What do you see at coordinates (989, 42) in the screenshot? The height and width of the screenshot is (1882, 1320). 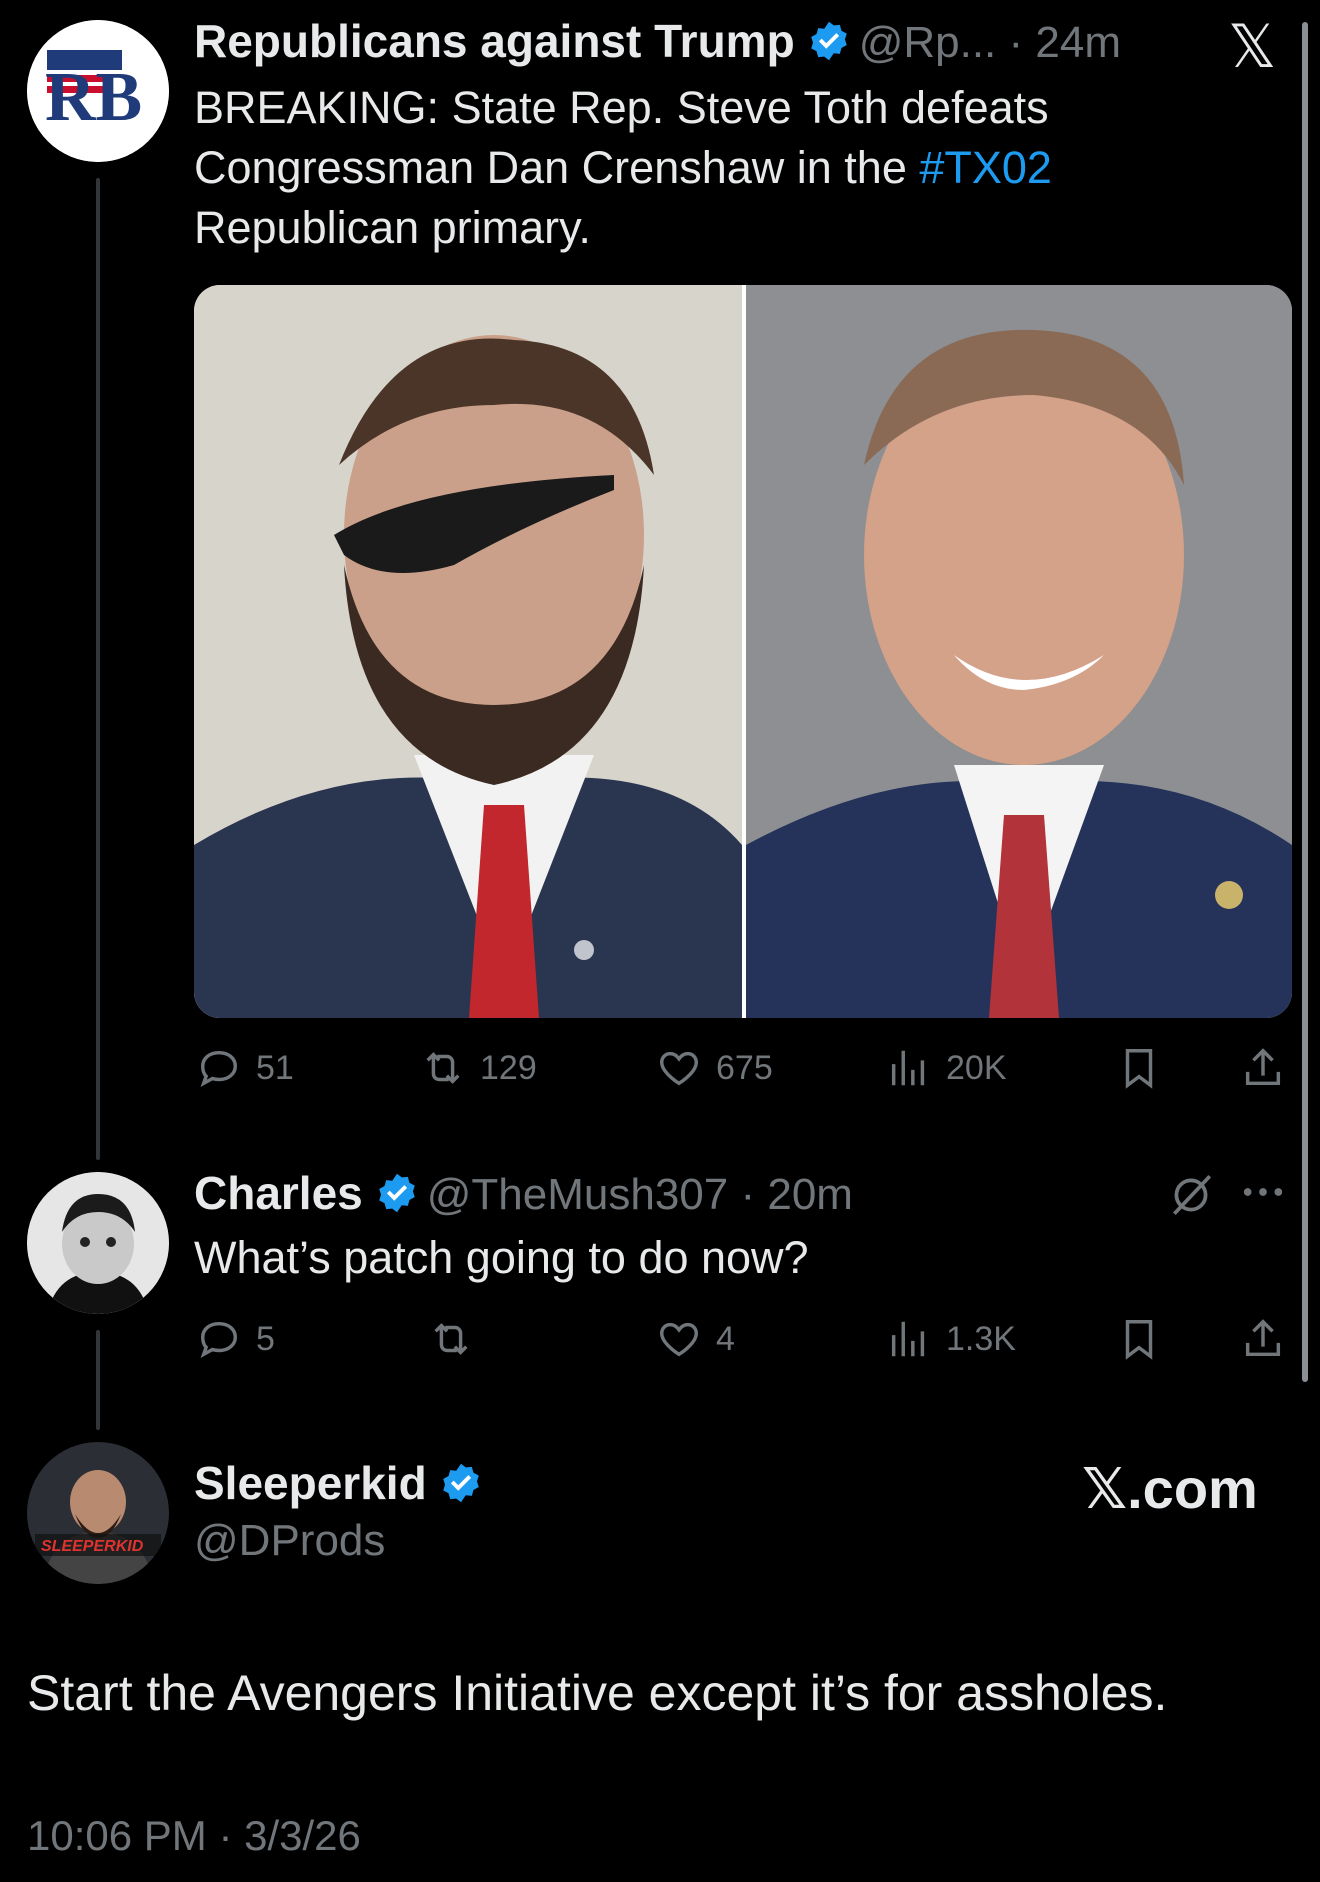 I see `handle-time: @Rp... · 24m` at bounding box center [989, 42].